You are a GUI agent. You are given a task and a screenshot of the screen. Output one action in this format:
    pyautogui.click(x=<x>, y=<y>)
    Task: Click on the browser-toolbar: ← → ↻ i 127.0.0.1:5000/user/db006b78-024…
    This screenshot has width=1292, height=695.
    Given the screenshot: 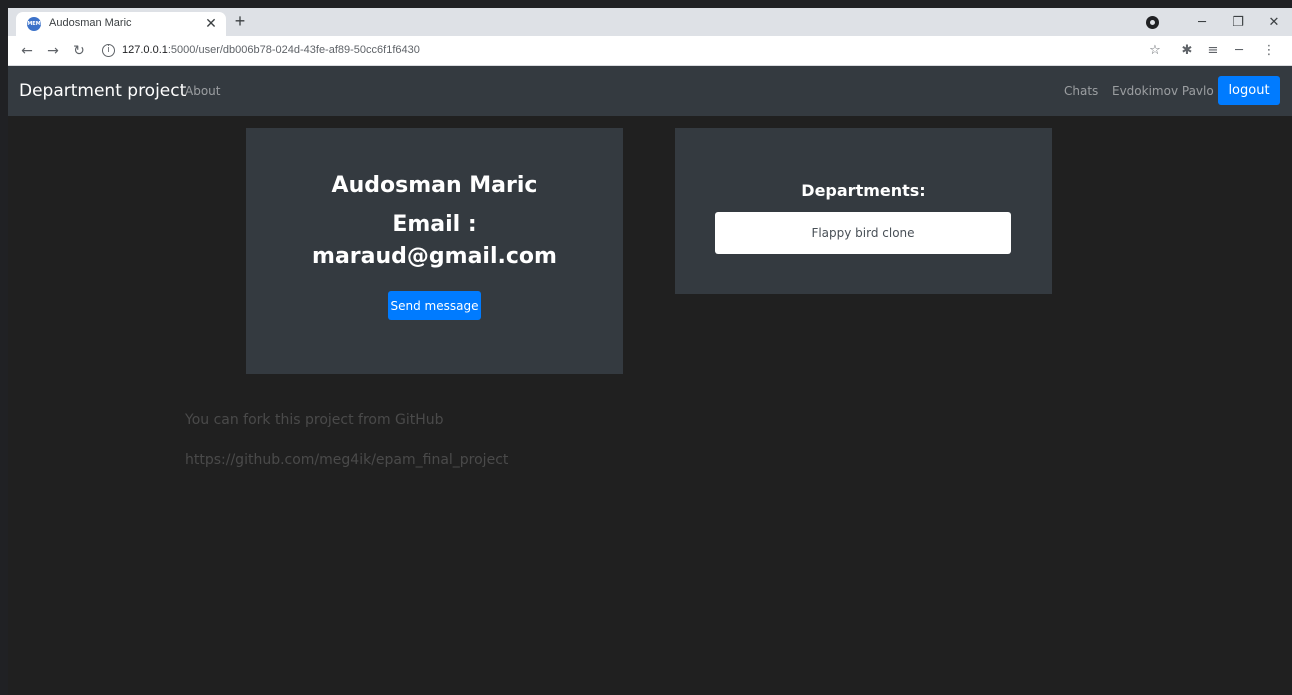 What is the action you would take?
    pyautogui.click(x=650, y=51)
    